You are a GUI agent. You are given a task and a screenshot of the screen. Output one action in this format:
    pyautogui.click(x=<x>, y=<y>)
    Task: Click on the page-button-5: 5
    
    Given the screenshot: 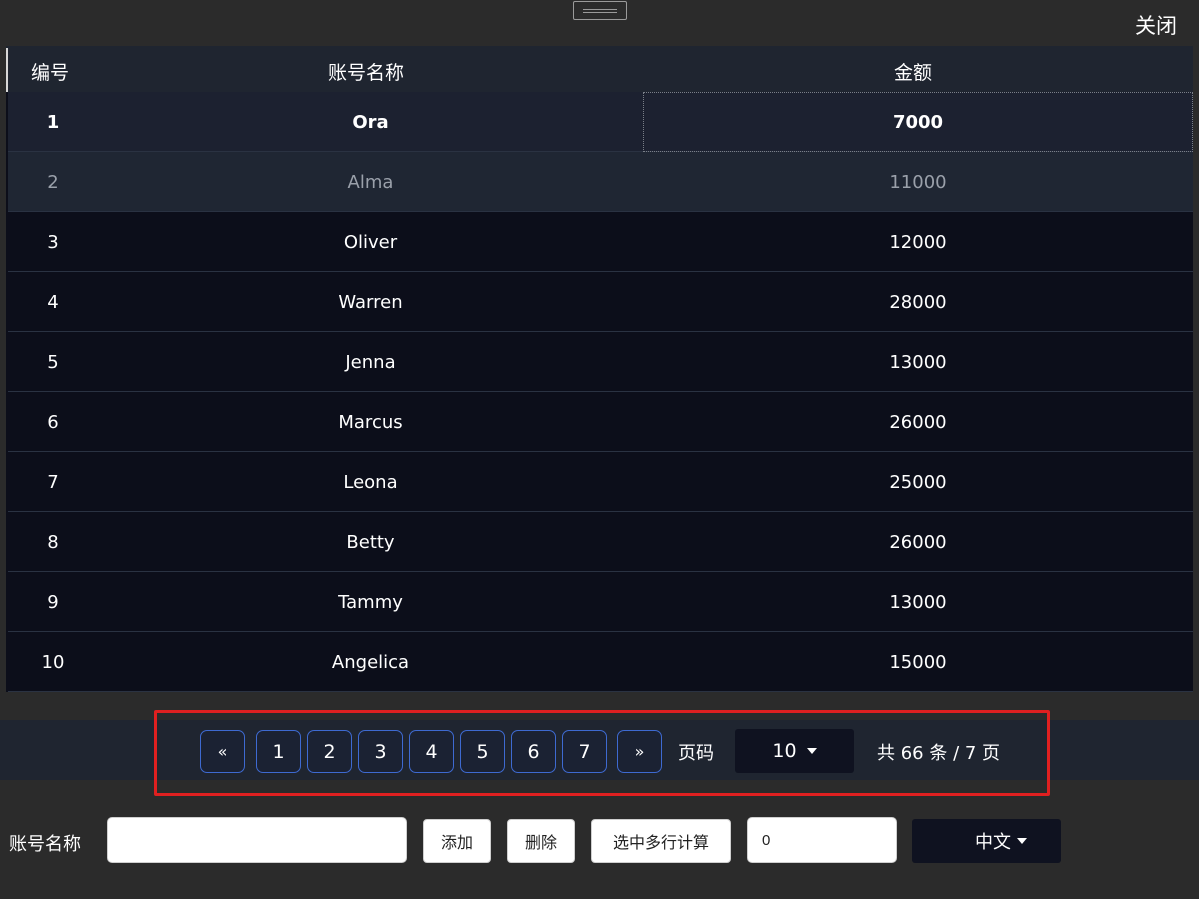 What is the action you would take?
    pyautogui.click(x=482, y=751)
    